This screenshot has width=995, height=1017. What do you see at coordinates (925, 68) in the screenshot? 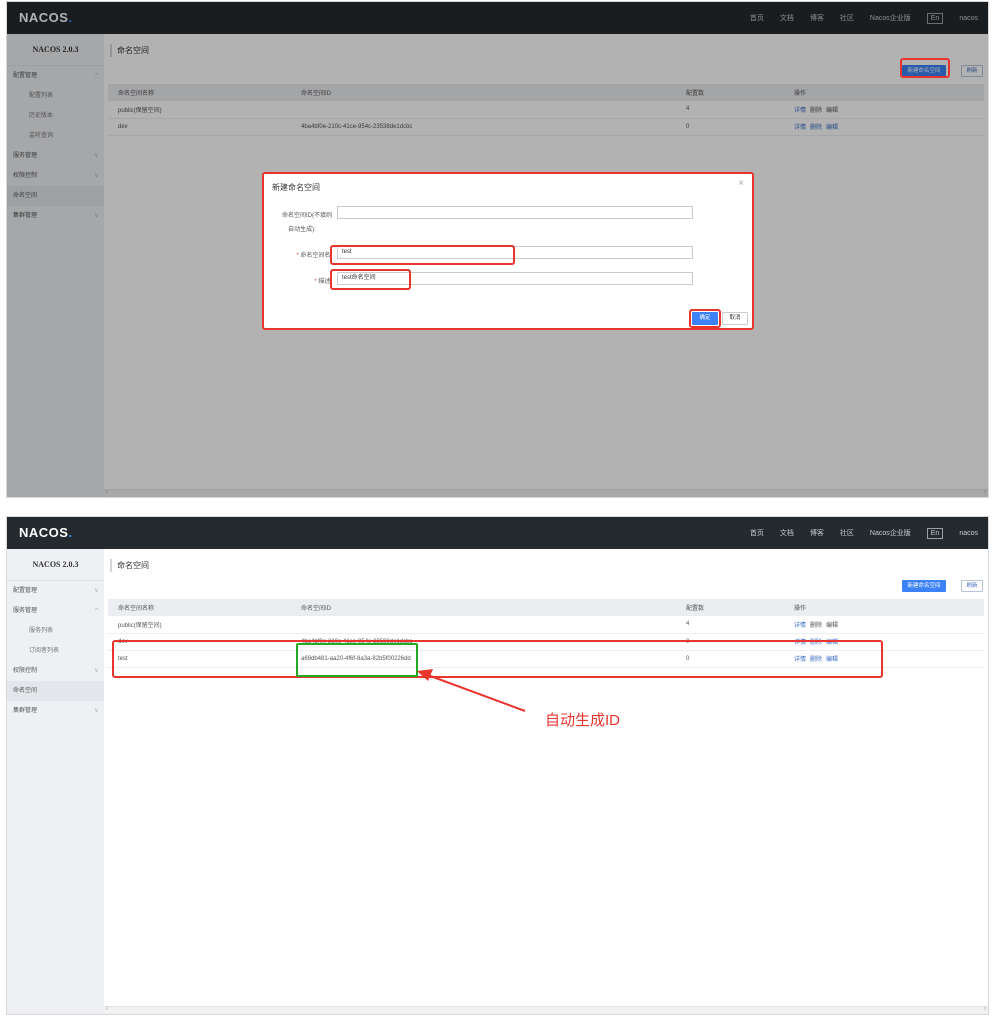
I see `highlight-new-namespace-button` at bounding box center [925, 68].